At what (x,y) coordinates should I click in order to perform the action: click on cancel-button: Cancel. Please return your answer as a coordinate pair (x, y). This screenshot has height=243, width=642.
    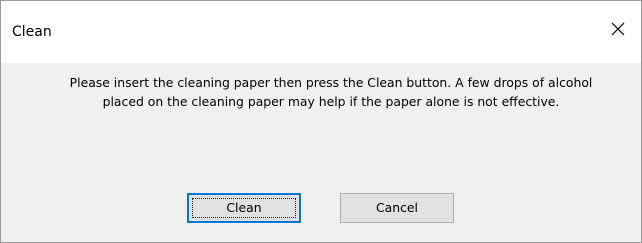
    Looking at the image, I should click on (397, 208).